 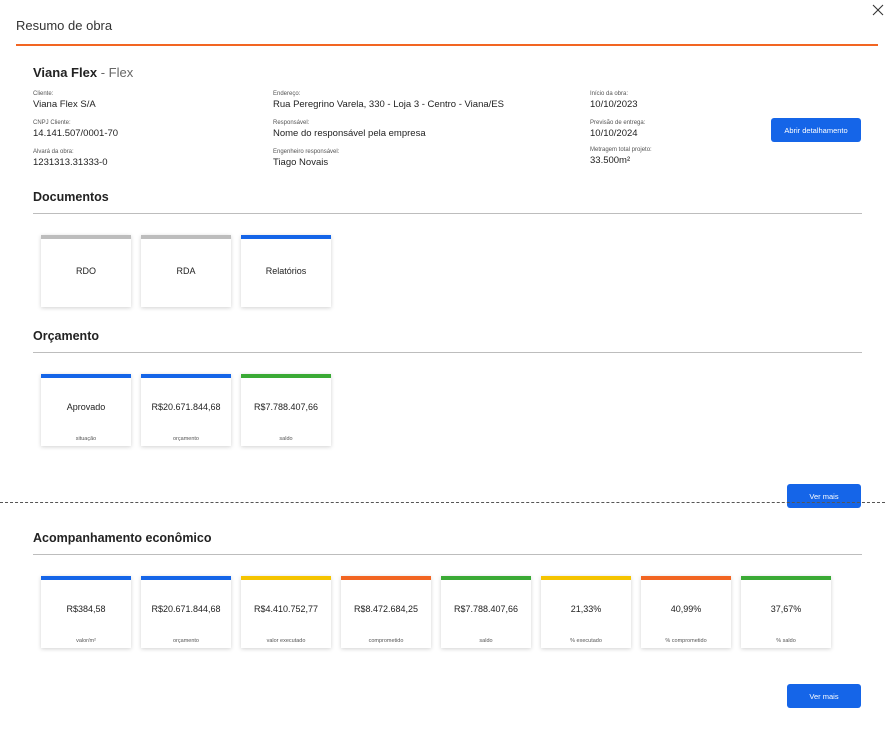 I want to click on info-metragem: Metragem total projeto: 33.500m², so click(x=621, y=157).